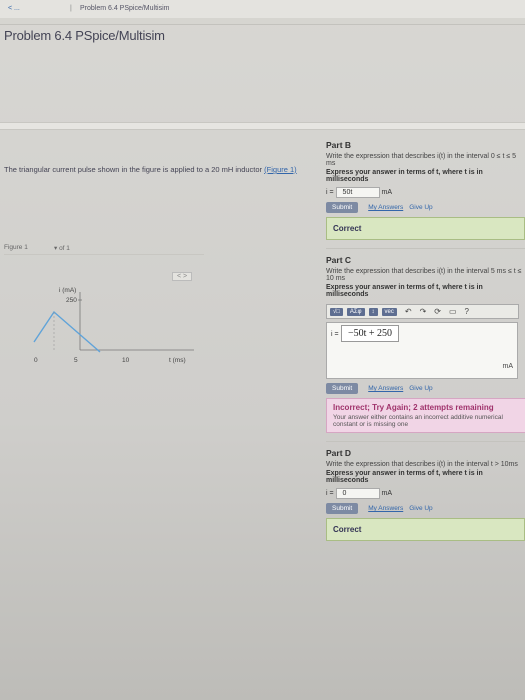  I want to click on part-c-answer-unit: mA, so click(508, 366).